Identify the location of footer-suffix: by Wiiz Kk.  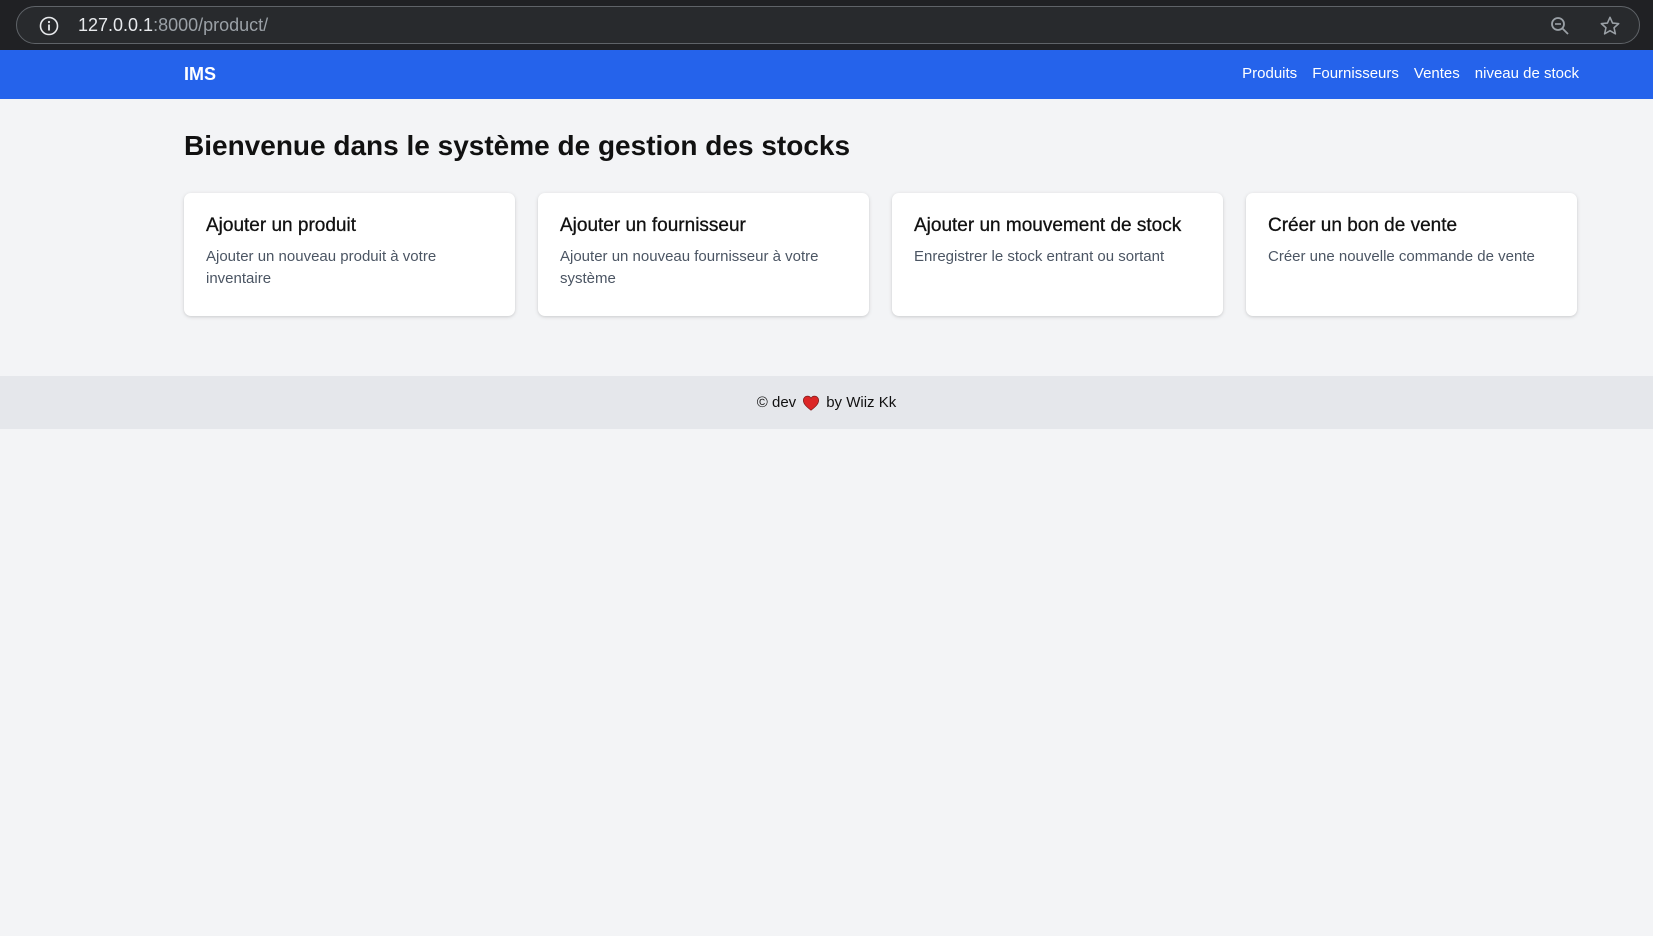
(861, 402).